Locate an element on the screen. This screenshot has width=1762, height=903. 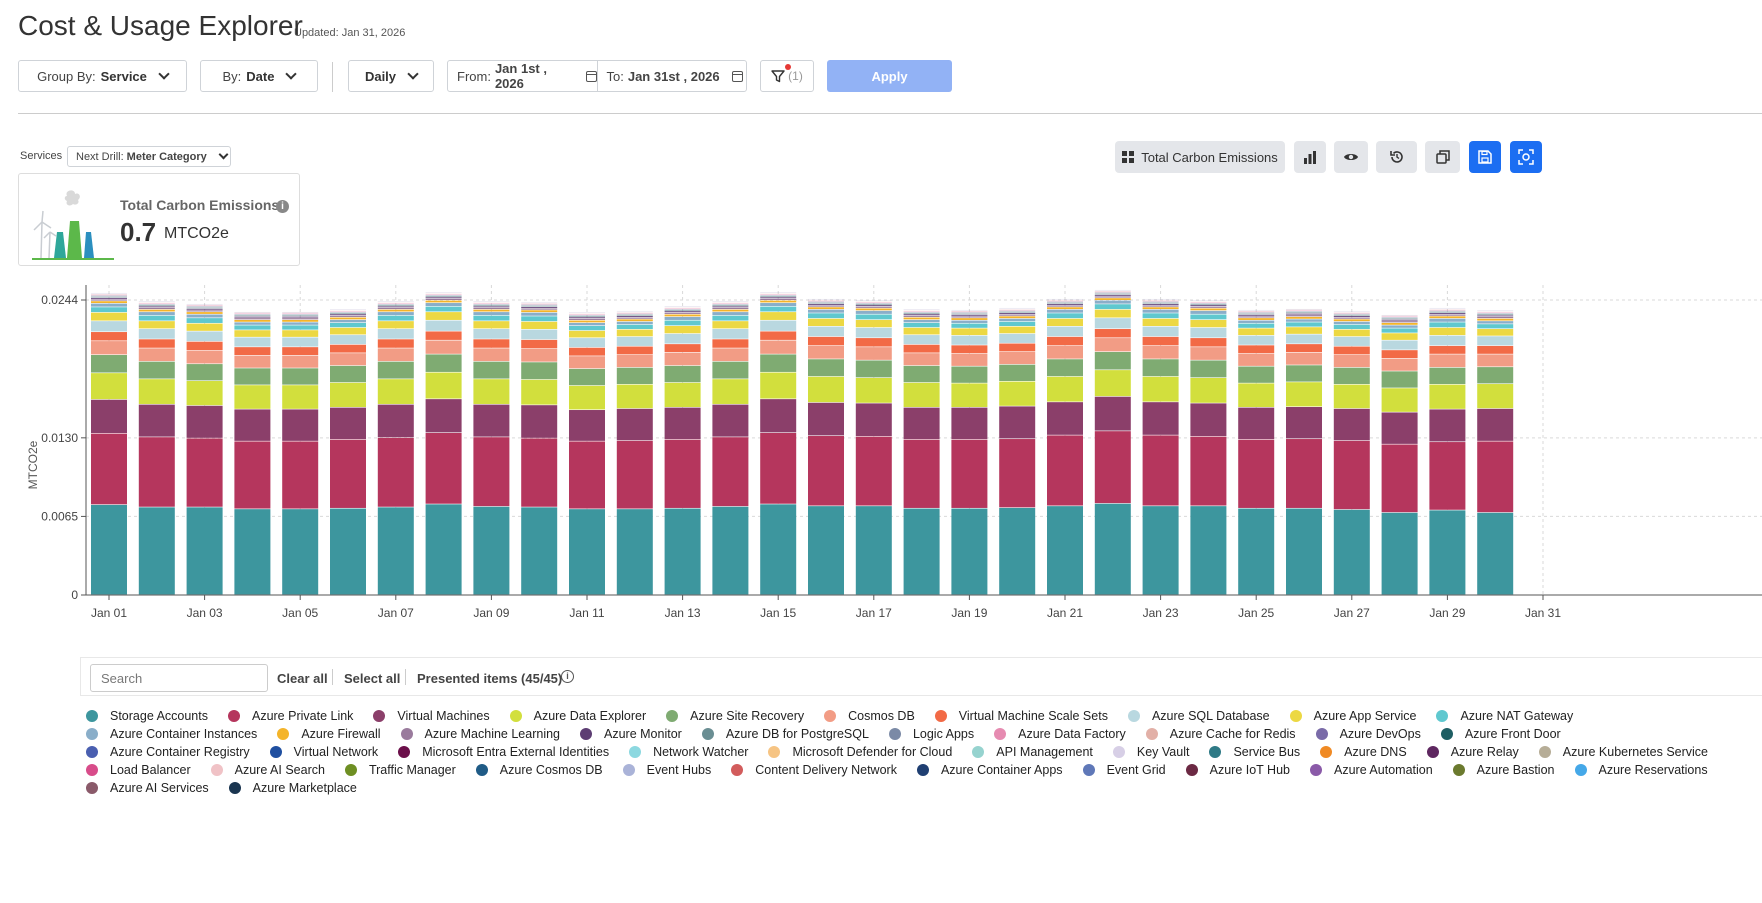
legend-item: Azure Container Apps is located at coordinates (989, 770).